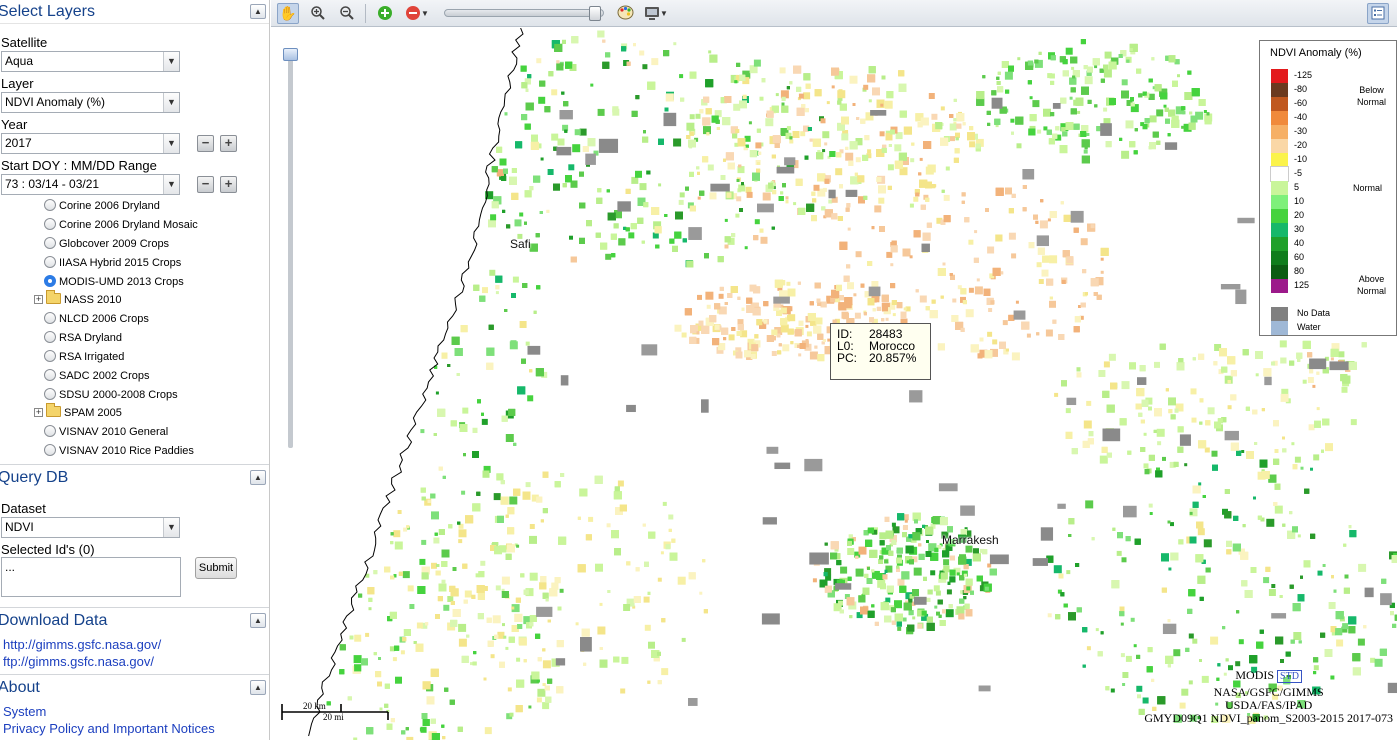 This screenshot has width=1397, height=740. I want to click on legend-value: -30, so click(1301, 131).